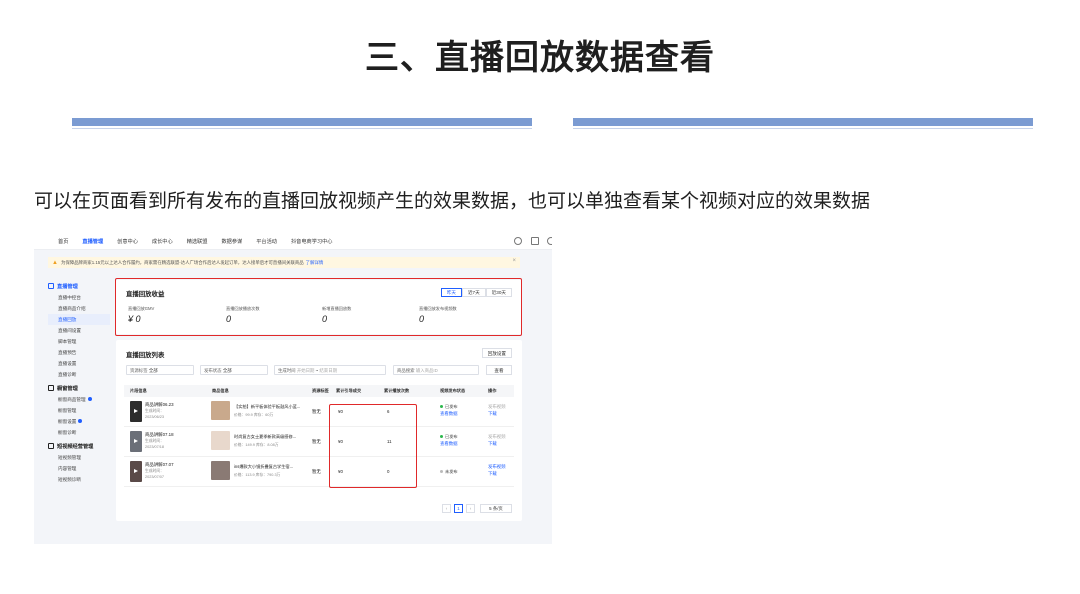  Describe the element at coordinates (470, 508) in the screenshot. I see `next-page-button: ›` at that location.